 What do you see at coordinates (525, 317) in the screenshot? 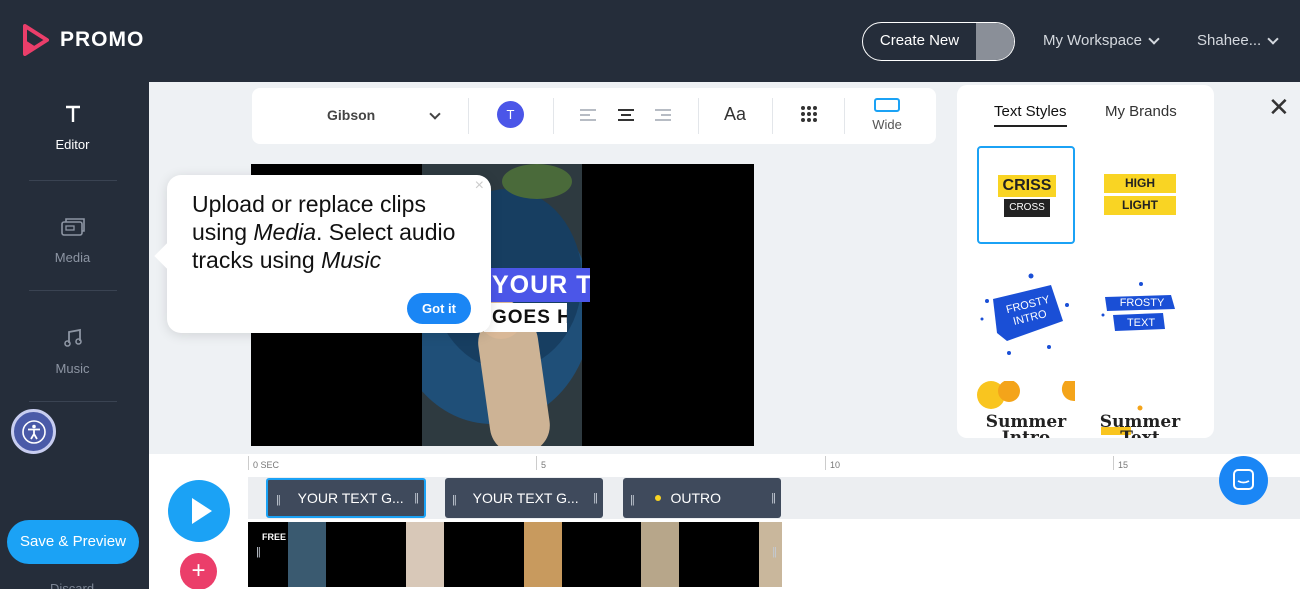
I see `text-overlay-line2: GOES HERE` at bounding box center [525, 317].